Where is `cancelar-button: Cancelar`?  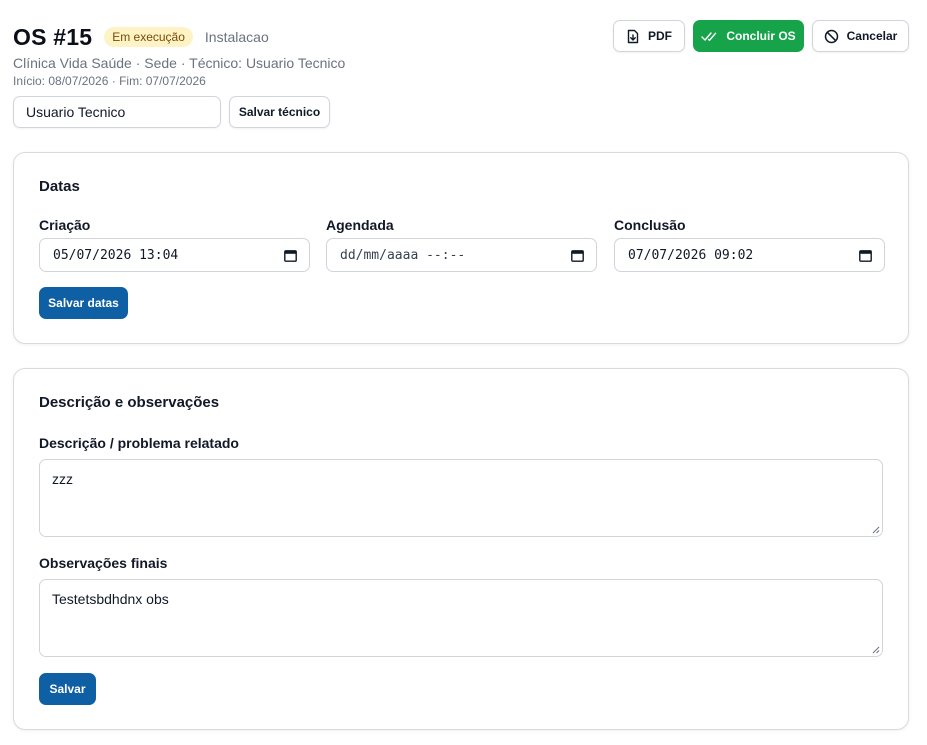 cancelar-button: Cancelar is located at coordinates (860, 36).